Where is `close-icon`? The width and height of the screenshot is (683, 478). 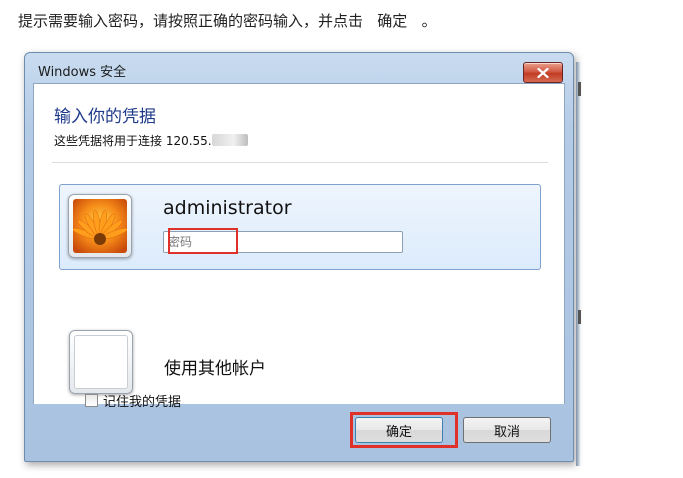 close-icon is located at coordinates (543, 72).